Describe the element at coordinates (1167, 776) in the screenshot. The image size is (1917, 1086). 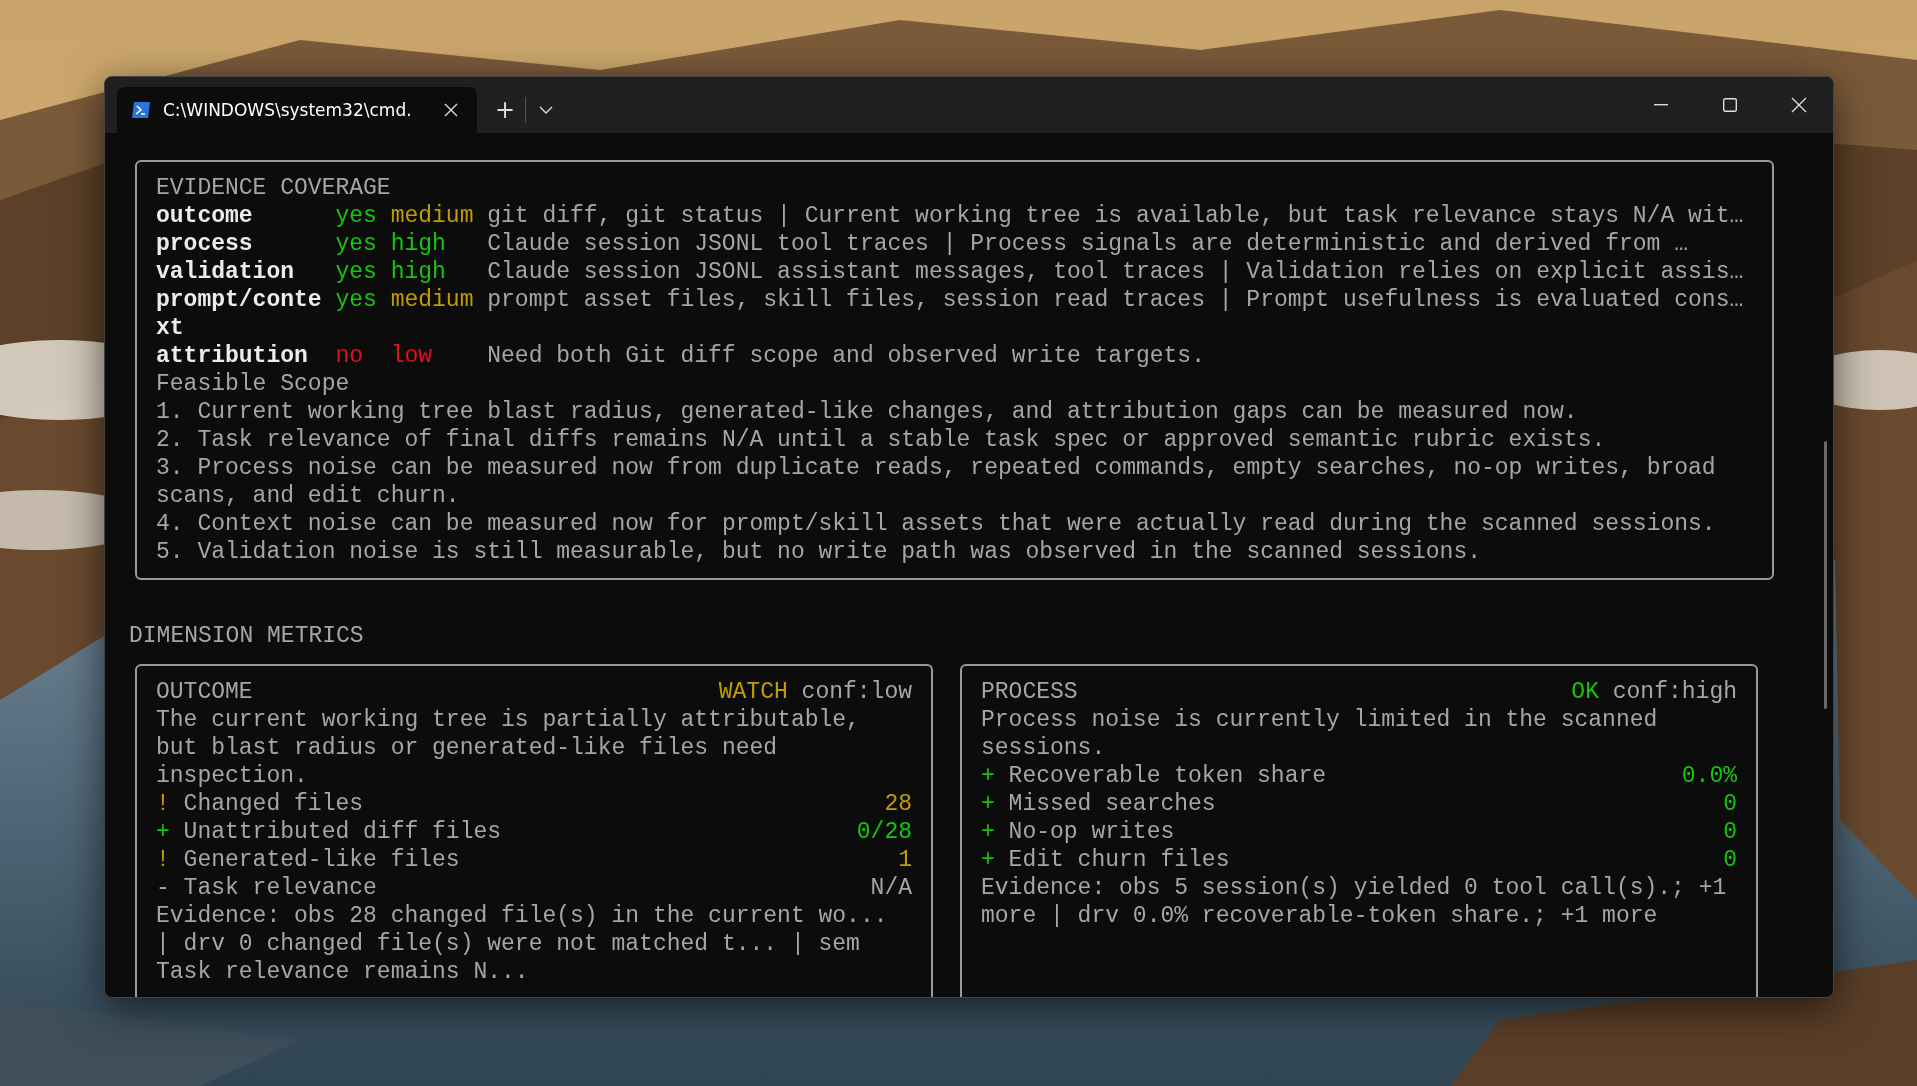
I see `metric-label: Recoverable token share` at that location.